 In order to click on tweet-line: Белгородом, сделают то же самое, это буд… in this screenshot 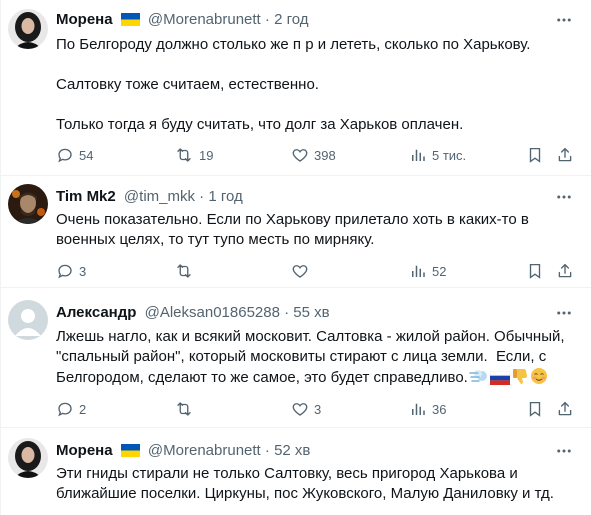, I will do `click(318, 379)`.